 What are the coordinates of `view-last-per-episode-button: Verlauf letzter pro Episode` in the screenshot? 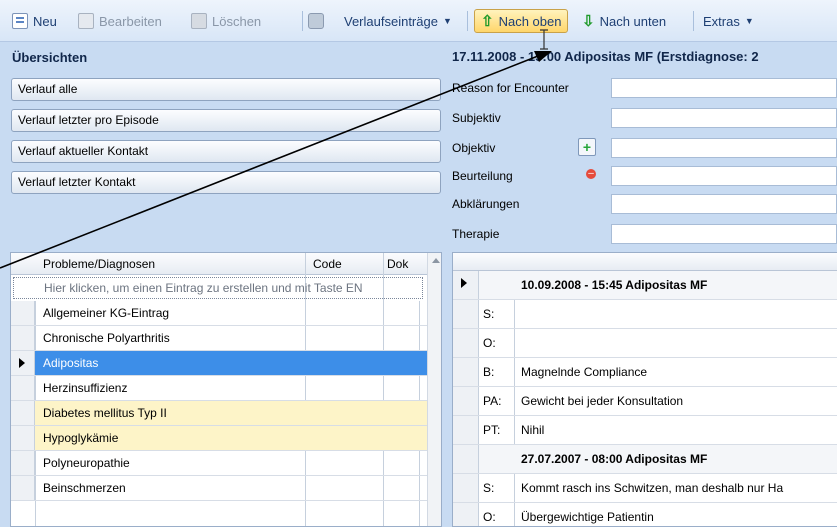 It's located at (226, 120).